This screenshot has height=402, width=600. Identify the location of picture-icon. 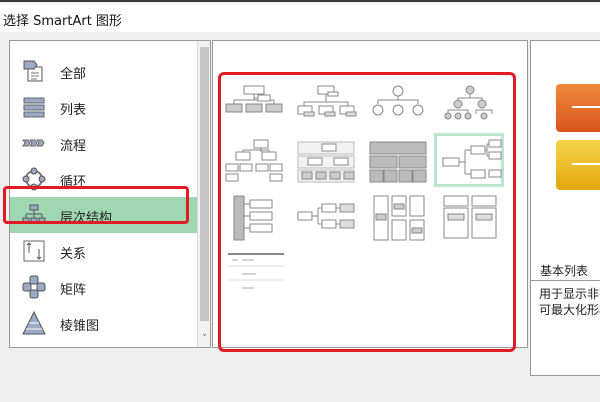
(34, 347).